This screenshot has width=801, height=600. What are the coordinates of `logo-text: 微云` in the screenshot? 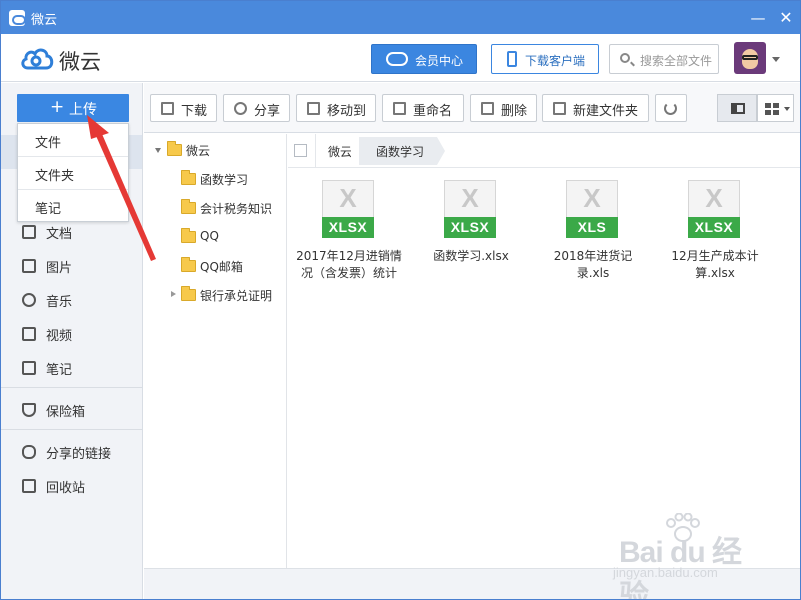 It's located at (80, 62).